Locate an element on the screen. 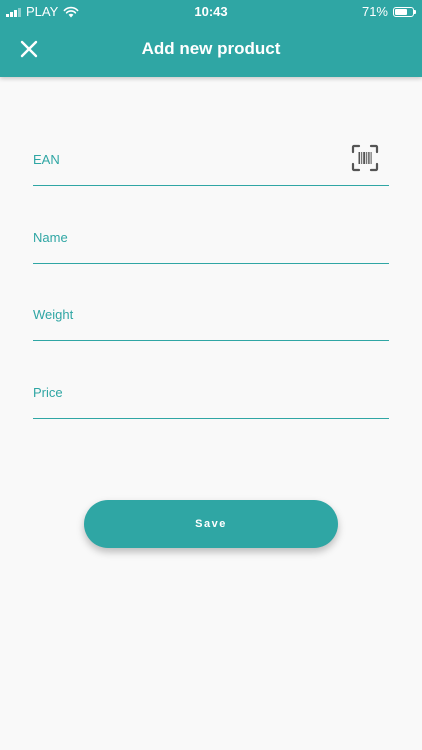 This screenshot has height=750, width=422. name-field: Name is located at coordinates (211, 244).